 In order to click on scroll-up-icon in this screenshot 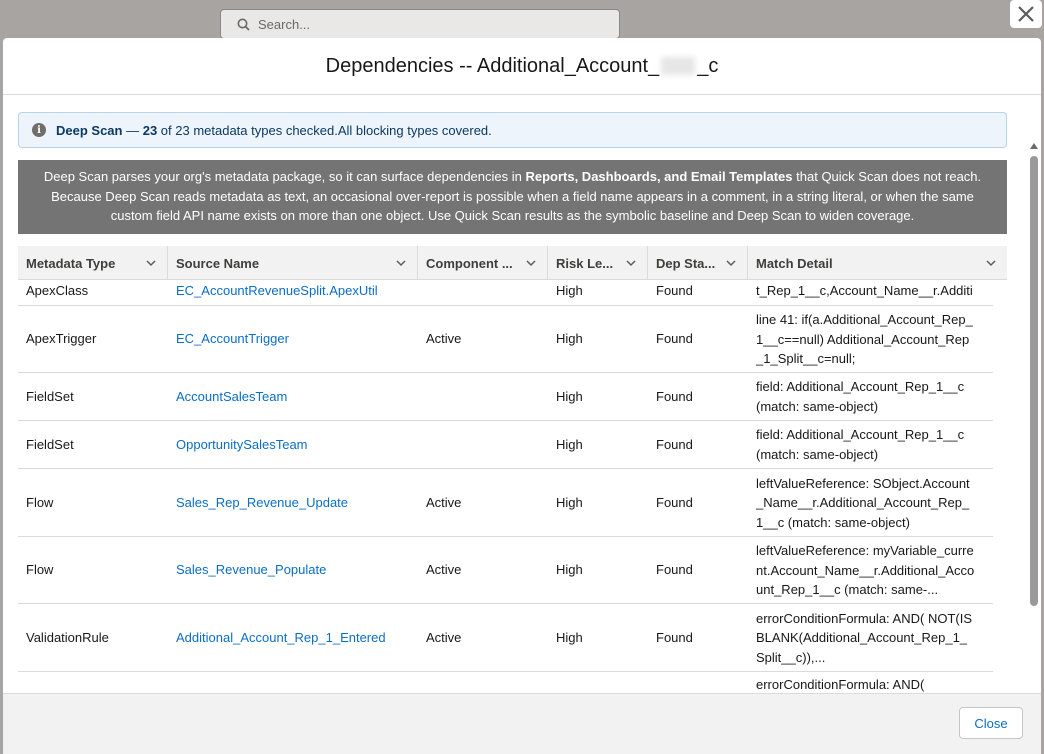, I will do `click(1034, 146)`.